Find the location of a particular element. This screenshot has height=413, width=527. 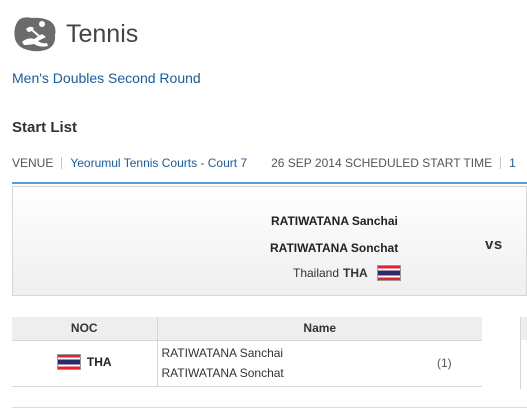

versus-label: vs is located at coordinates (494, 244).